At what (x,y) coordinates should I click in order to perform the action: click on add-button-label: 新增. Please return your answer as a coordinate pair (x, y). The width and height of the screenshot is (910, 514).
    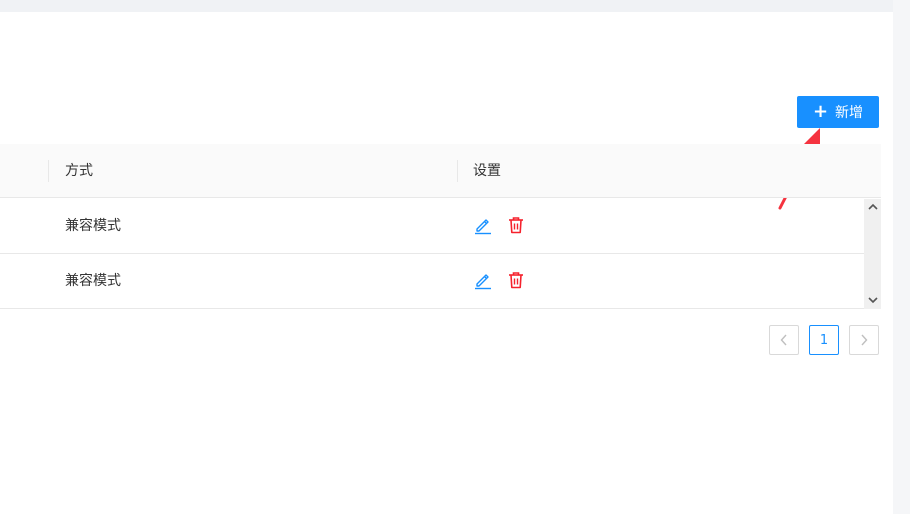
    Looking at the image, I should click on (849, 113).